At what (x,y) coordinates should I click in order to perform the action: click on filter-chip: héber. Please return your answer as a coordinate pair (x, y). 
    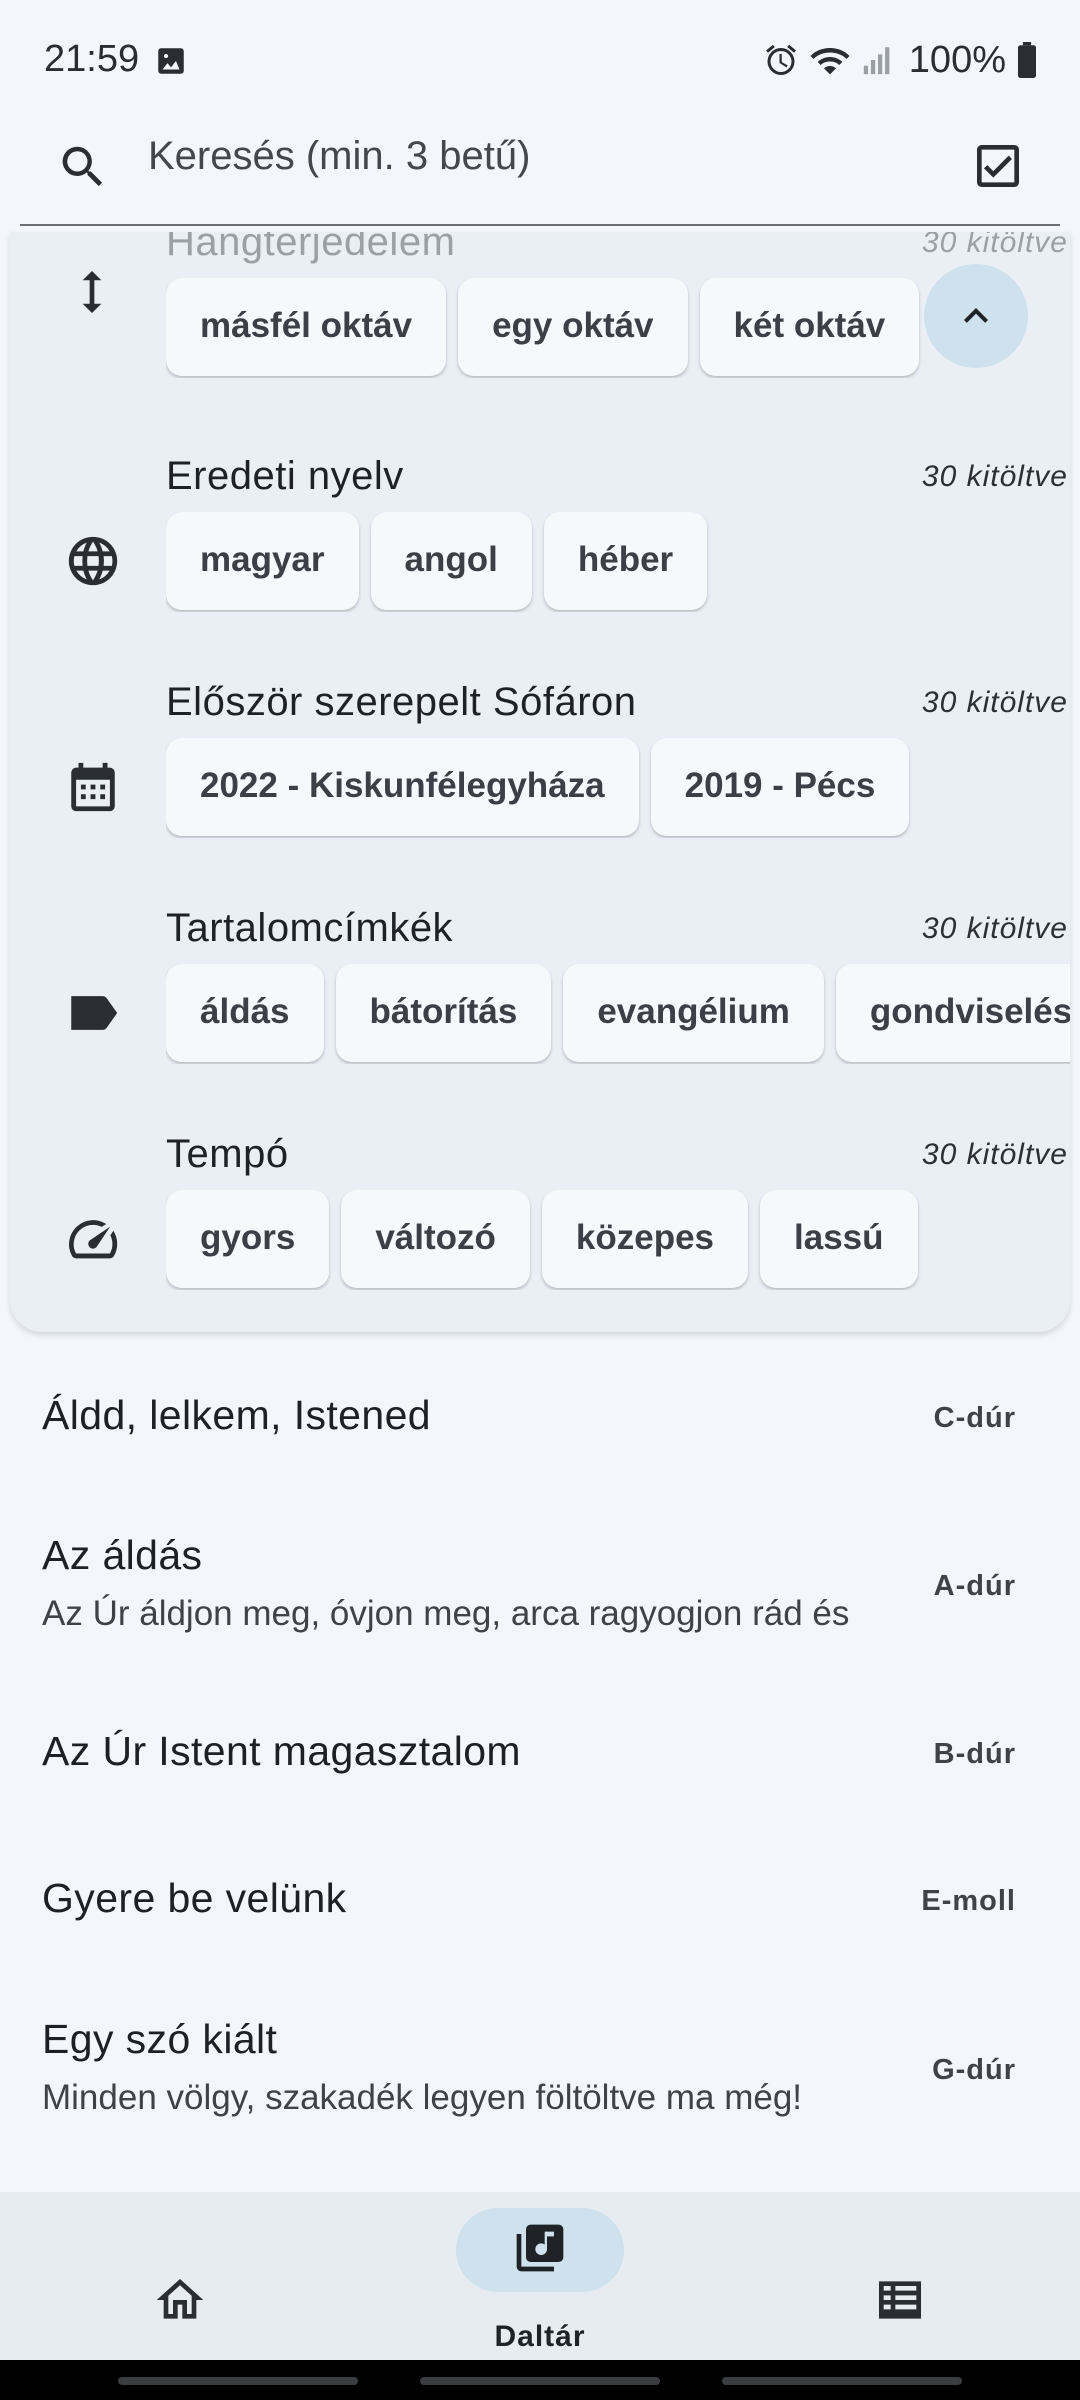
    Looking at the image, I should click on (625, 561).